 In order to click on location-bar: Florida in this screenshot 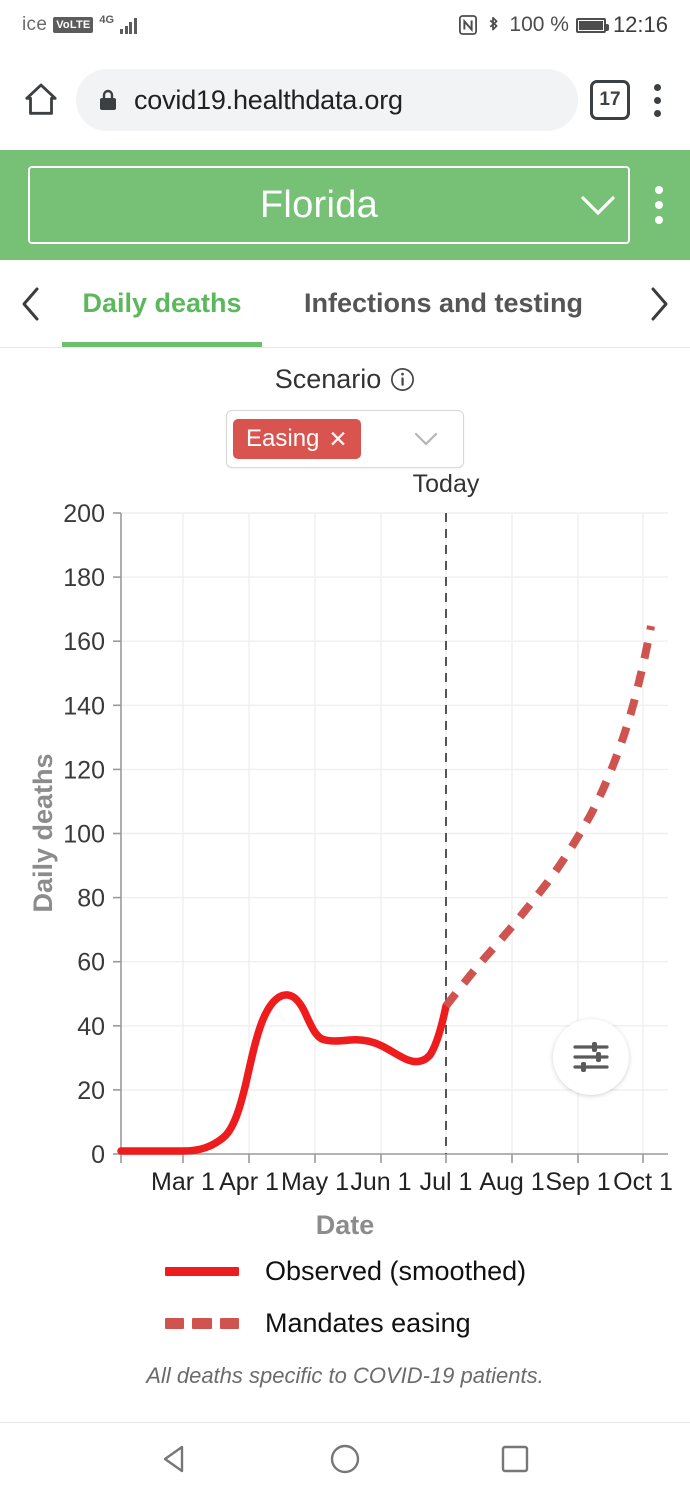, I will do `click(345, 205)`.